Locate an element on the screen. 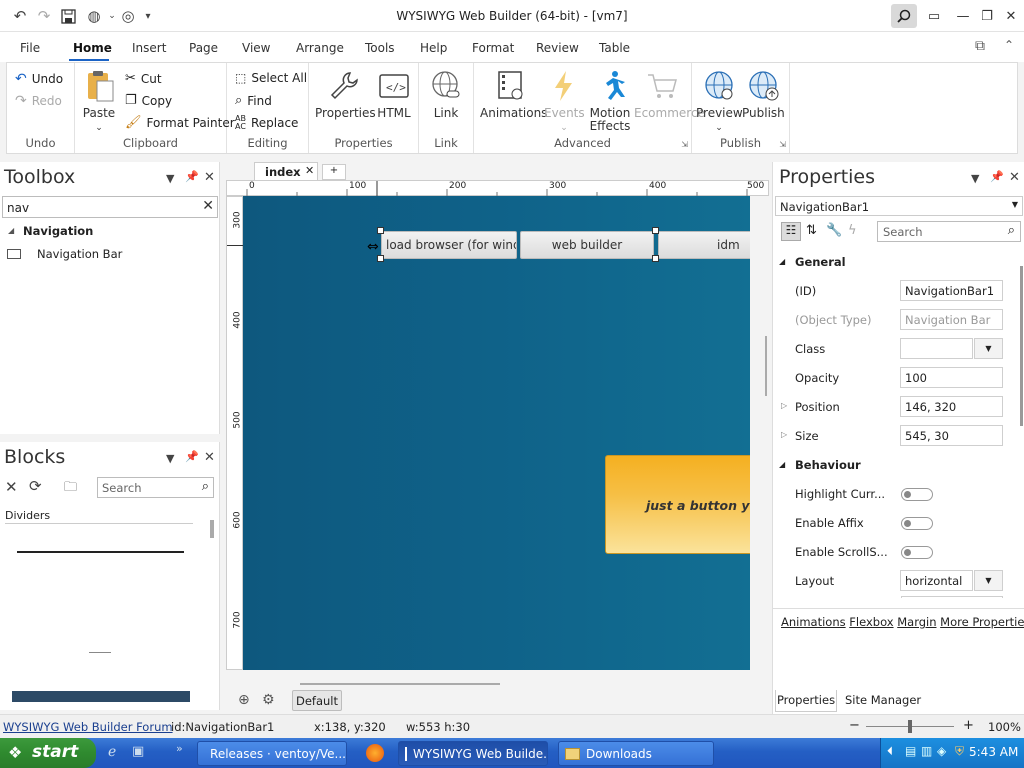  delete-icon: ✕ is located at coordinates (11, 487).